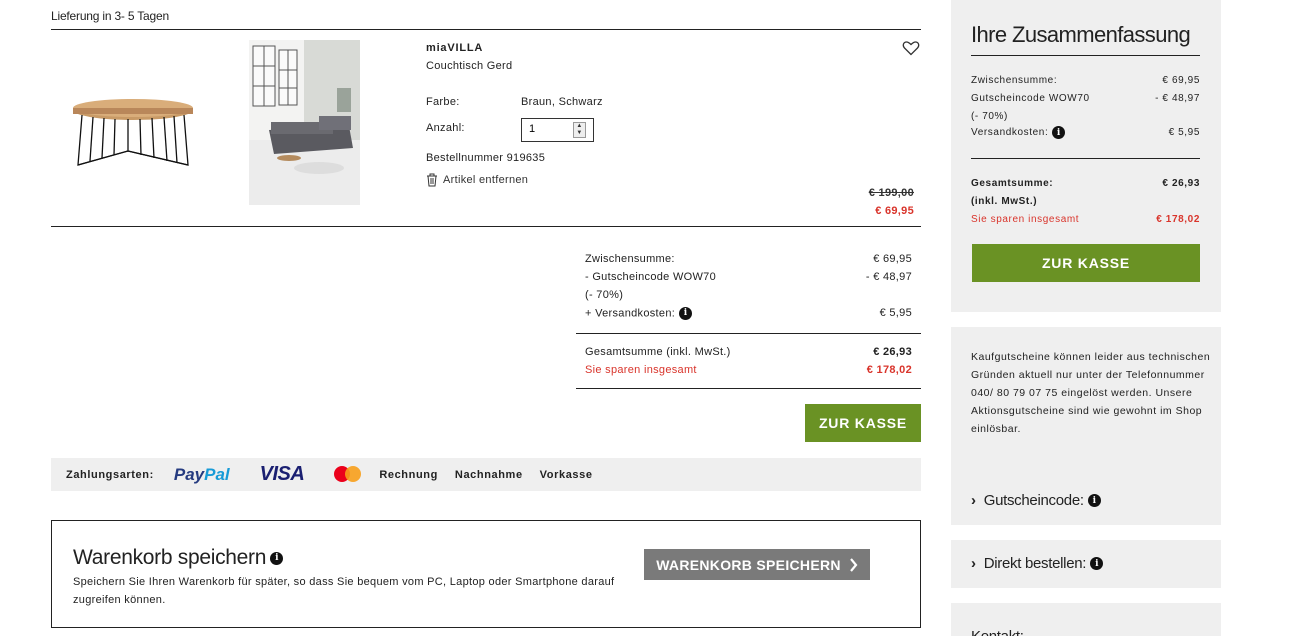 The height and width of the screenshot is (636, 1307). I want to click on total-label: Gesamtsumme (inkl. MwSt.), so click(658, 352).